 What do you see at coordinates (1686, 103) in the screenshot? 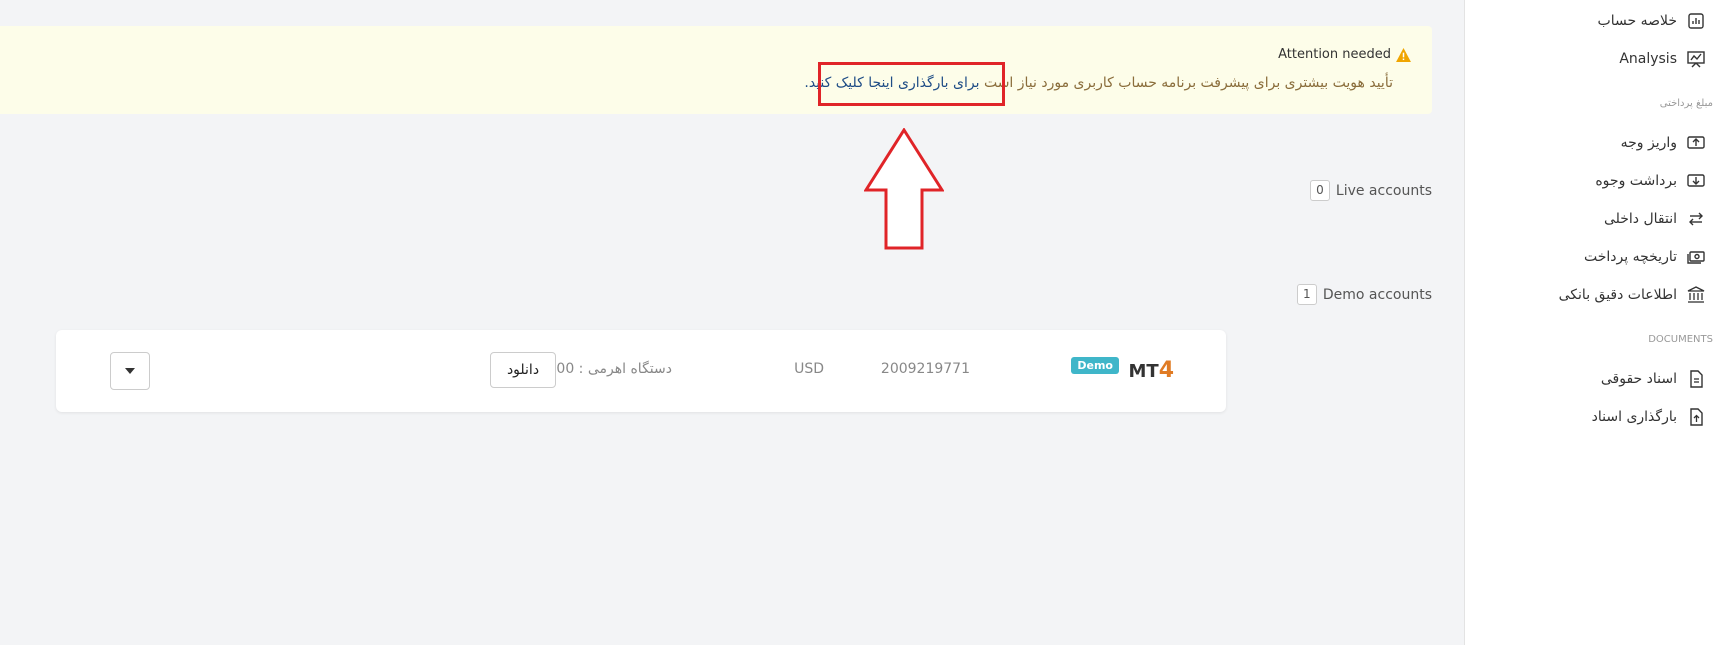
I see `payments-section-header: مبلغ پرداختی` at bounding box center [1686, 103].